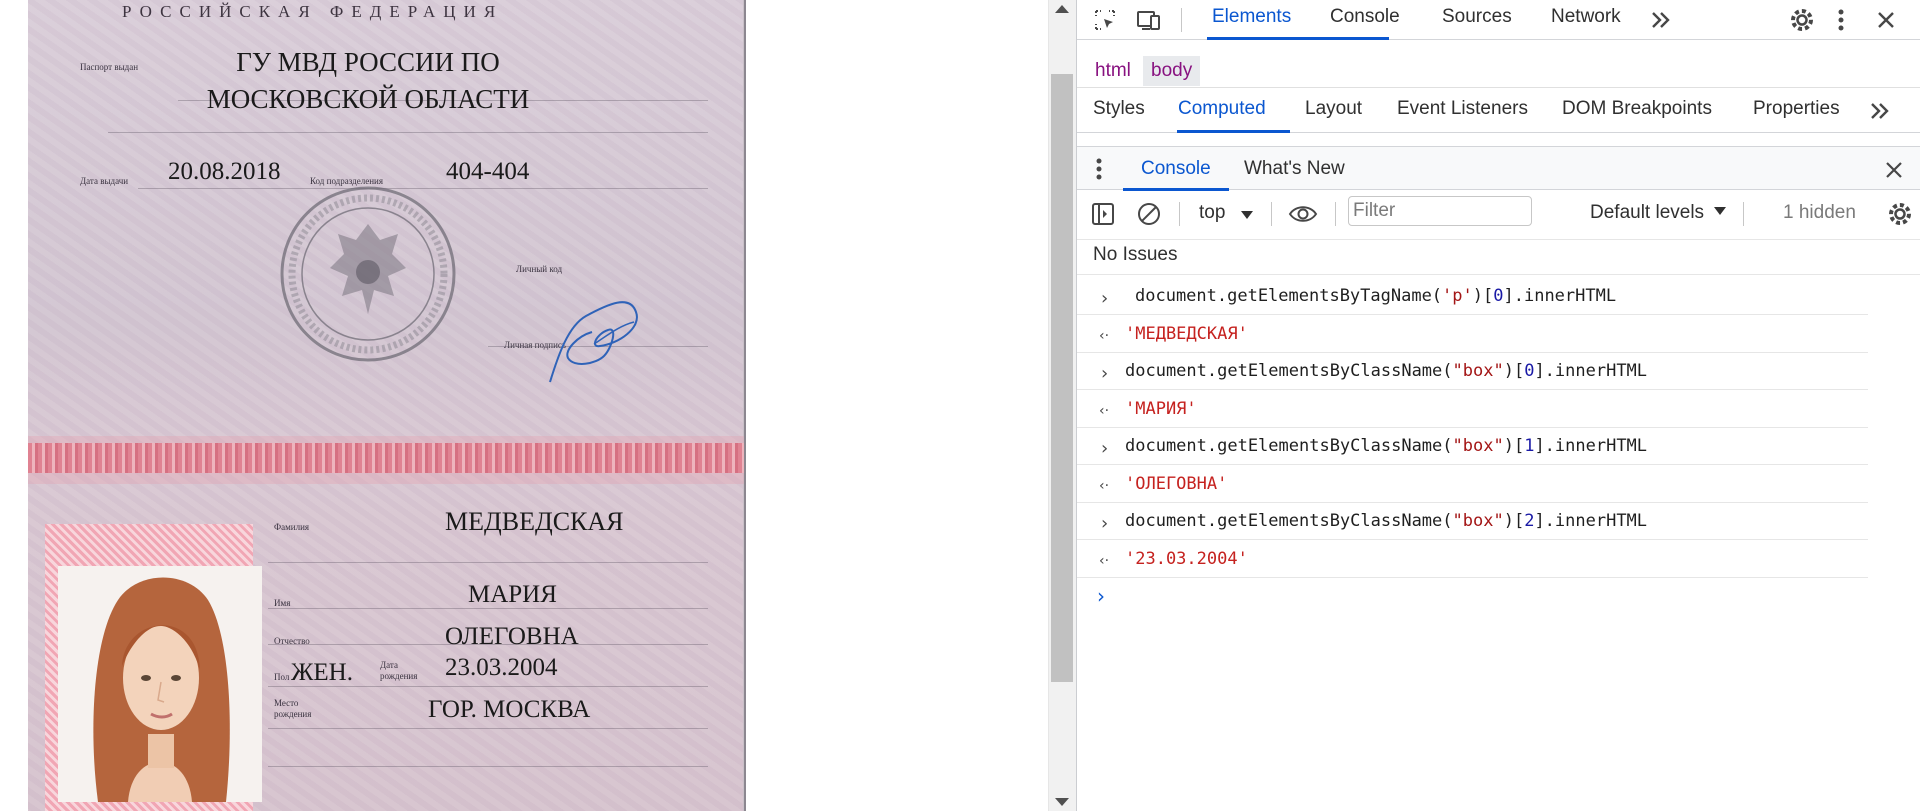  Describe the element at coordinates (1498, 274) in the screenshot. I see `issues-divider` at that location.